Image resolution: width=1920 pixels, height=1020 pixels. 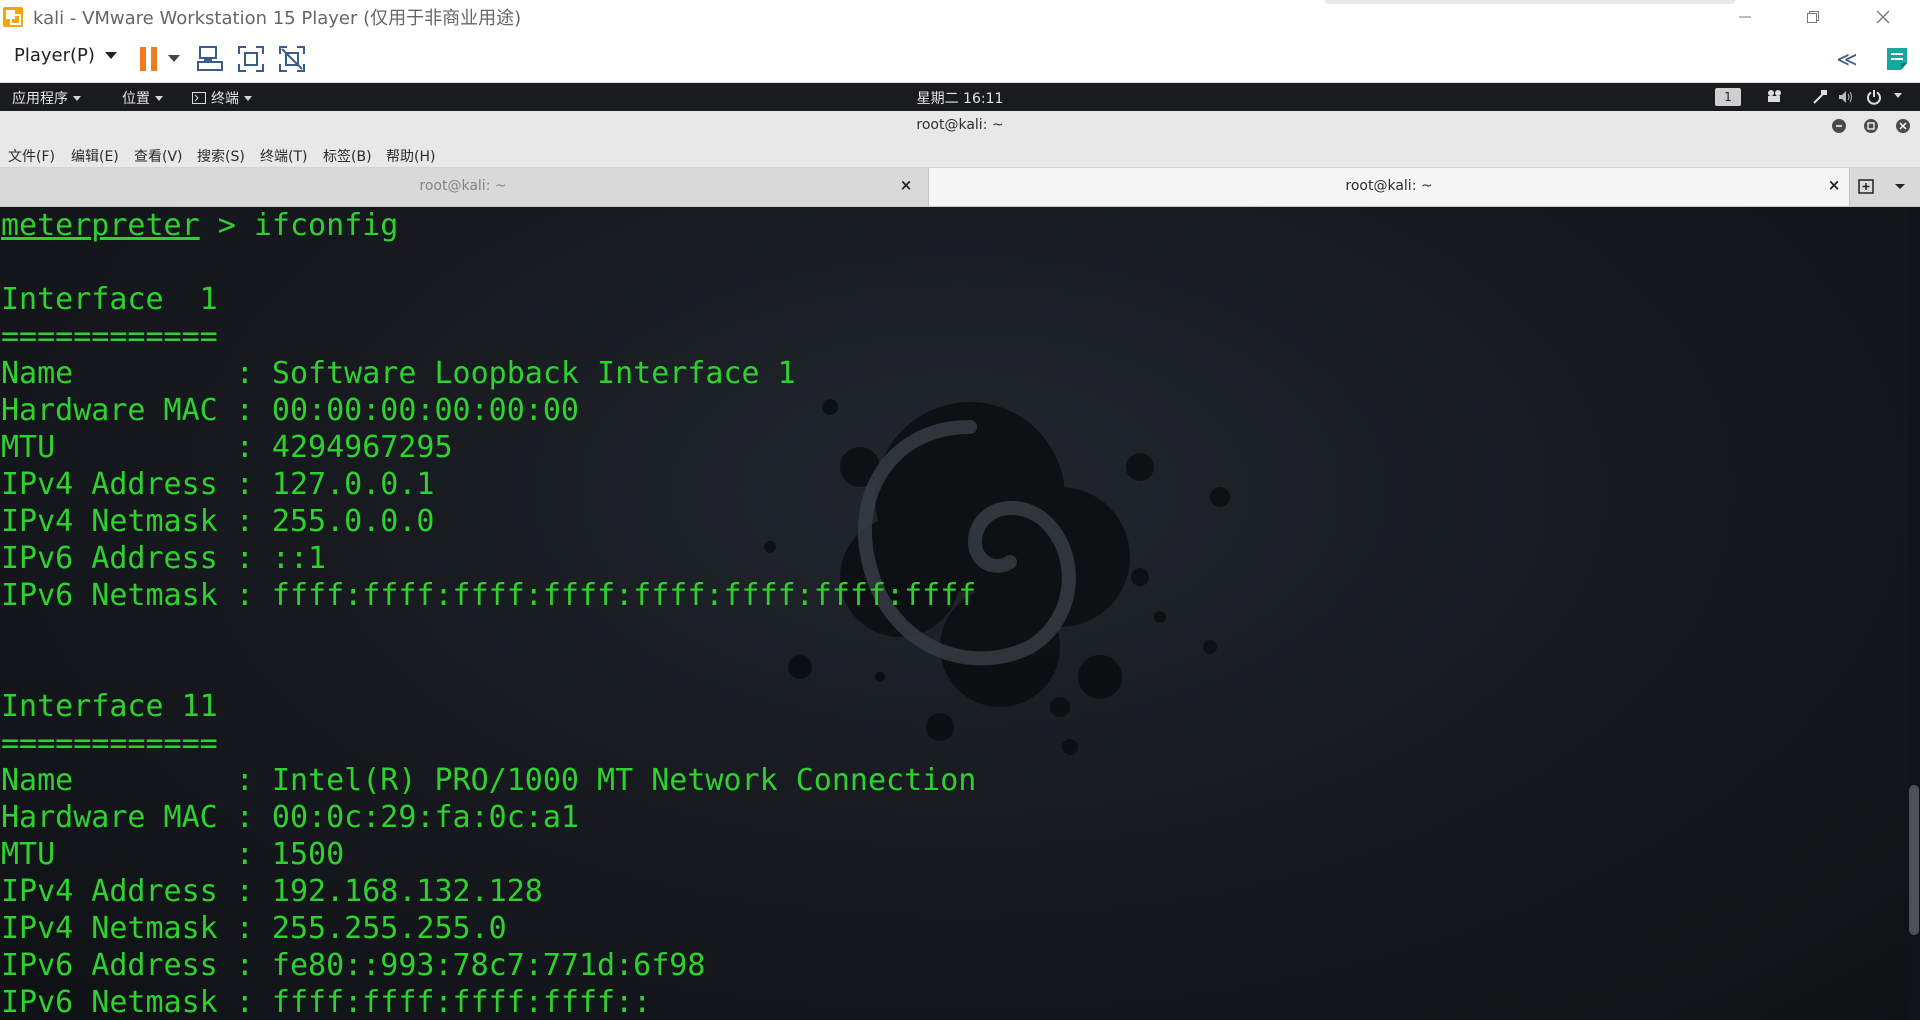 I want to click on collapse-toolbar-button: ≪, so click(x=1847, y=59).